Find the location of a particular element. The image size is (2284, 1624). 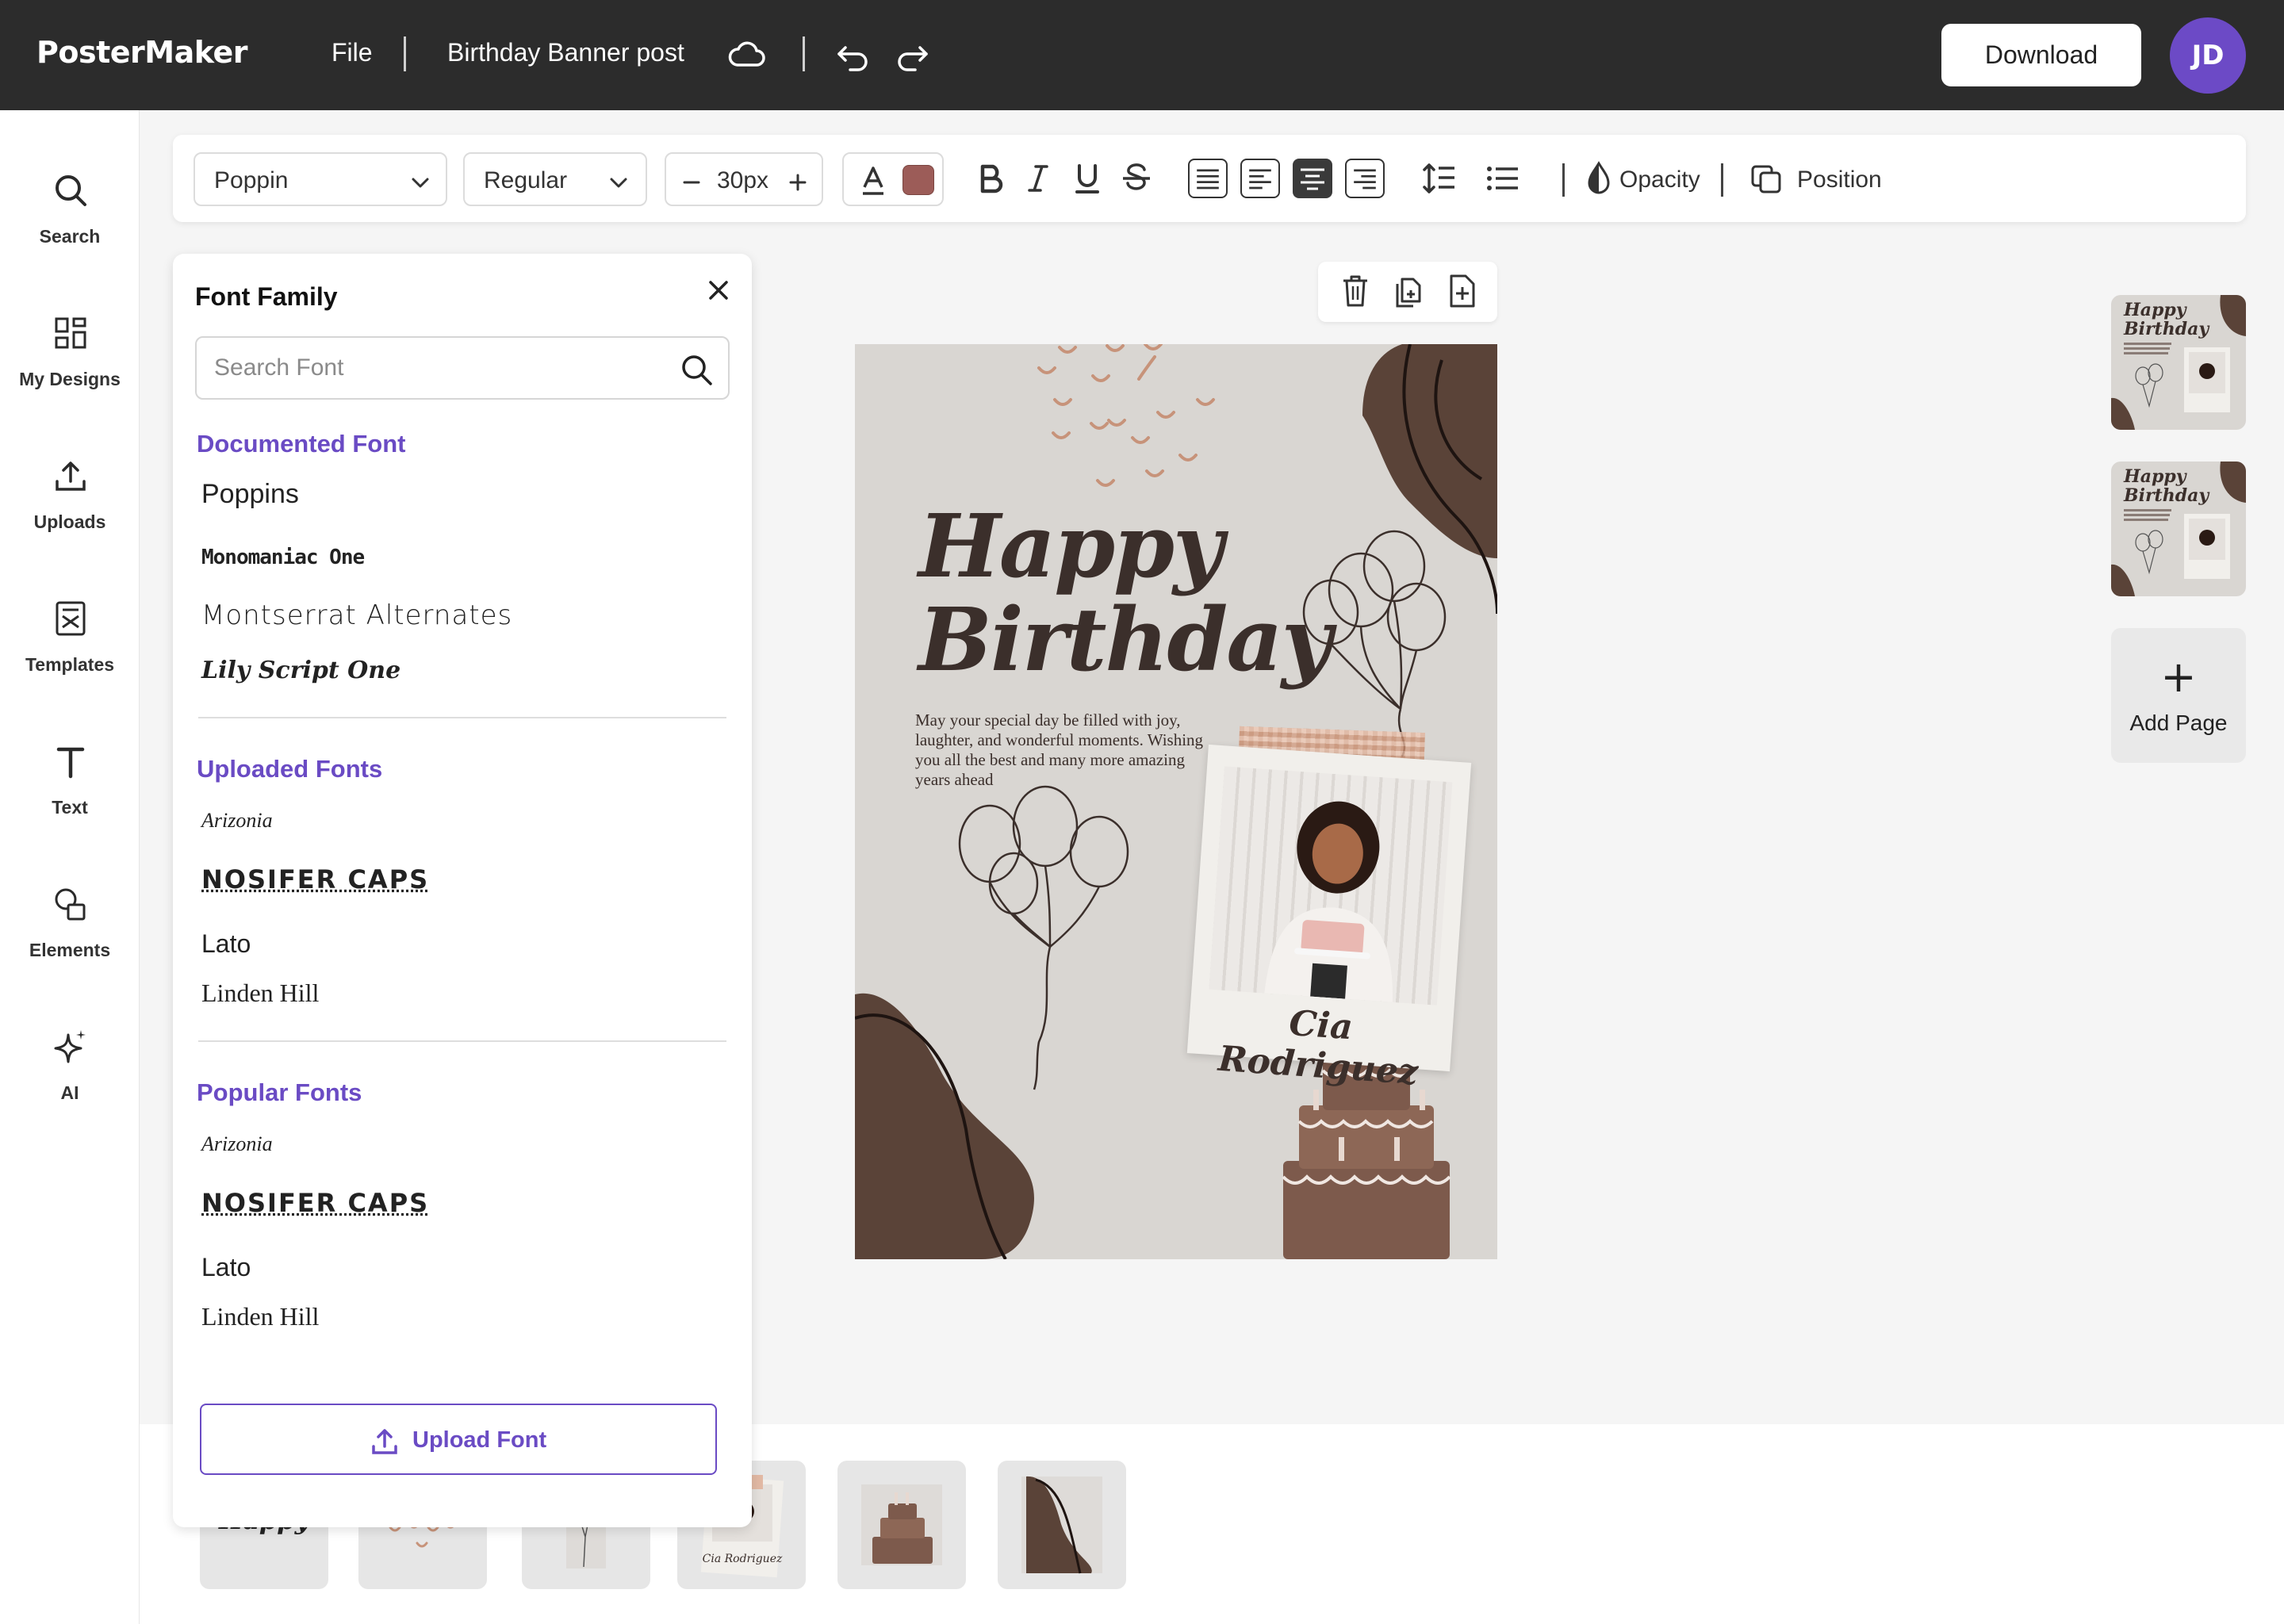

section-uploaded-fonts: Uploaded Fonts is located at coordinates (290, 769).